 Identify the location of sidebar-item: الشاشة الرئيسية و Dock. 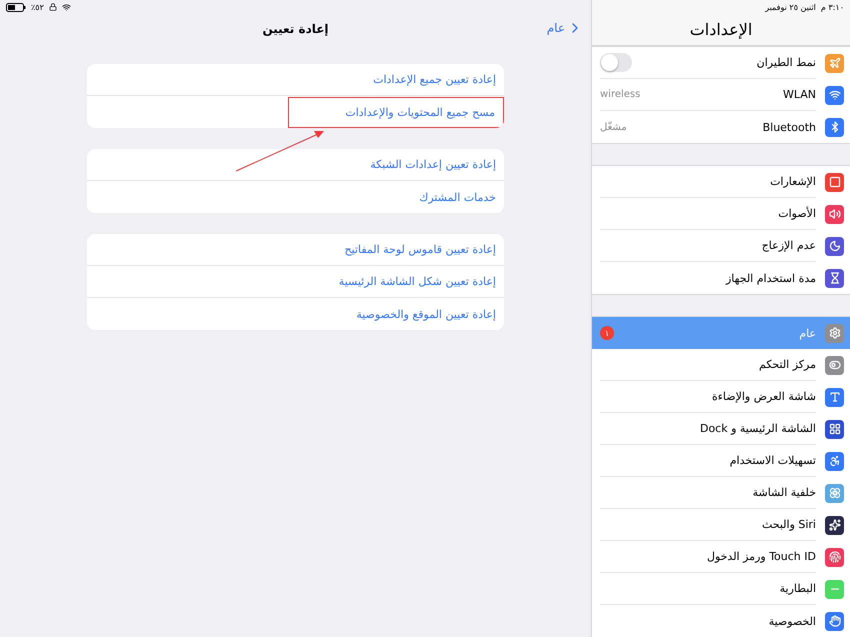
(758, 428).